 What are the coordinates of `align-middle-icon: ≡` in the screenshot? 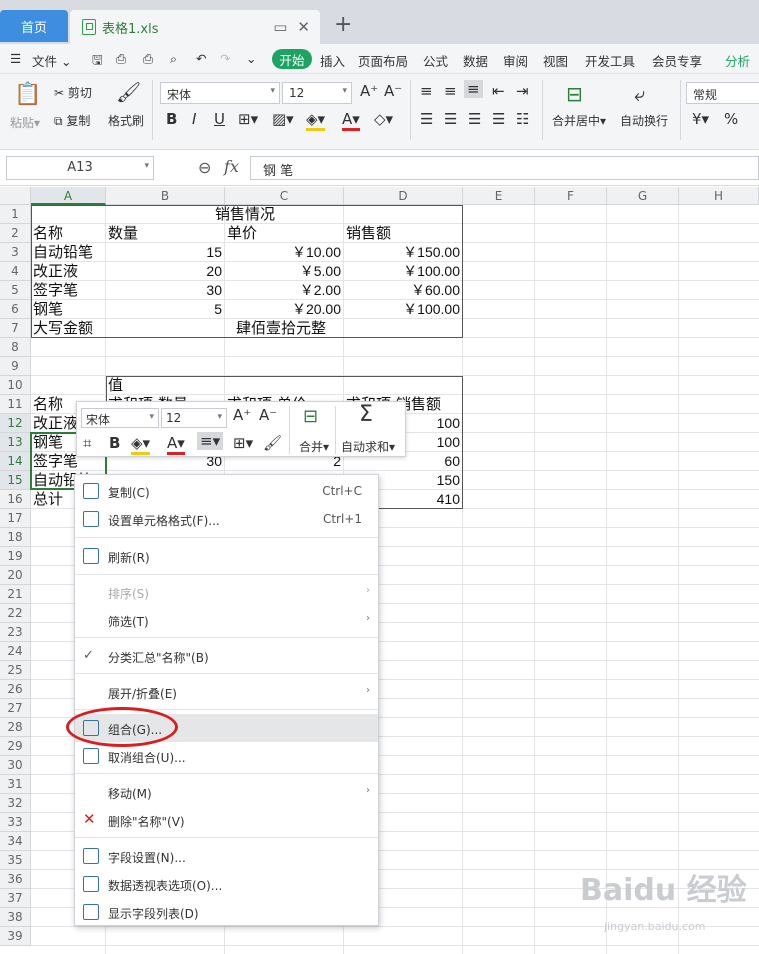 It's located at (450, 91).